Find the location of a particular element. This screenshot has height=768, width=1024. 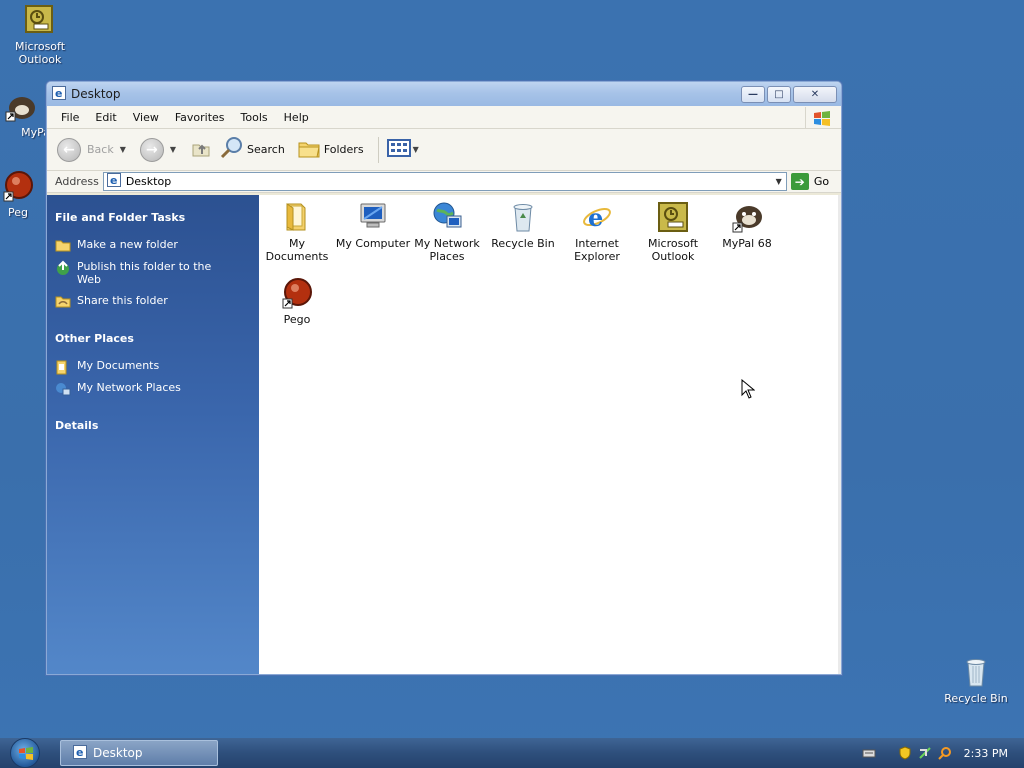

toolbar-separator is located at coordinates (378, 149).